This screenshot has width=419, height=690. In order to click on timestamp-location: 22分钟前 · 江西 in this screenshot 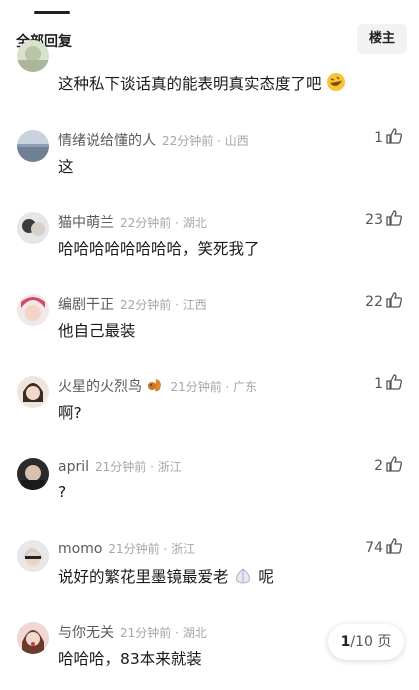, I will do `click(163, 305)`.